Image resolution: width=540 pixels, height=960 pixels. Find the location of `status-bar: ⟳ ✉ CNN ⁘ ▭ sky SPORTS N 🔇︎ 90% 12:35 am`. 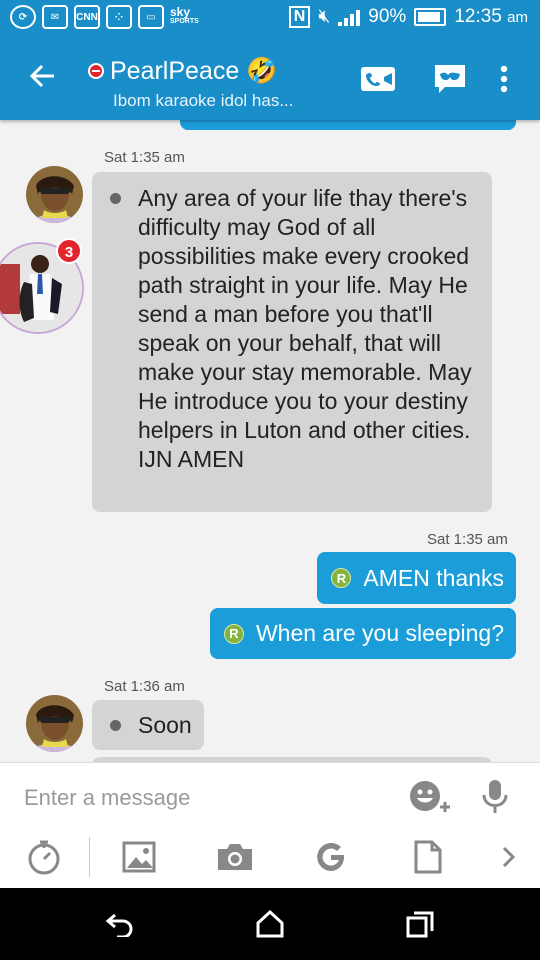

status-bar: ⟳ ✉ CNN ⁘ ▭ sky SPORTS N 🔇︎ 90% 12:35 am is located at coordinates (270, 18).